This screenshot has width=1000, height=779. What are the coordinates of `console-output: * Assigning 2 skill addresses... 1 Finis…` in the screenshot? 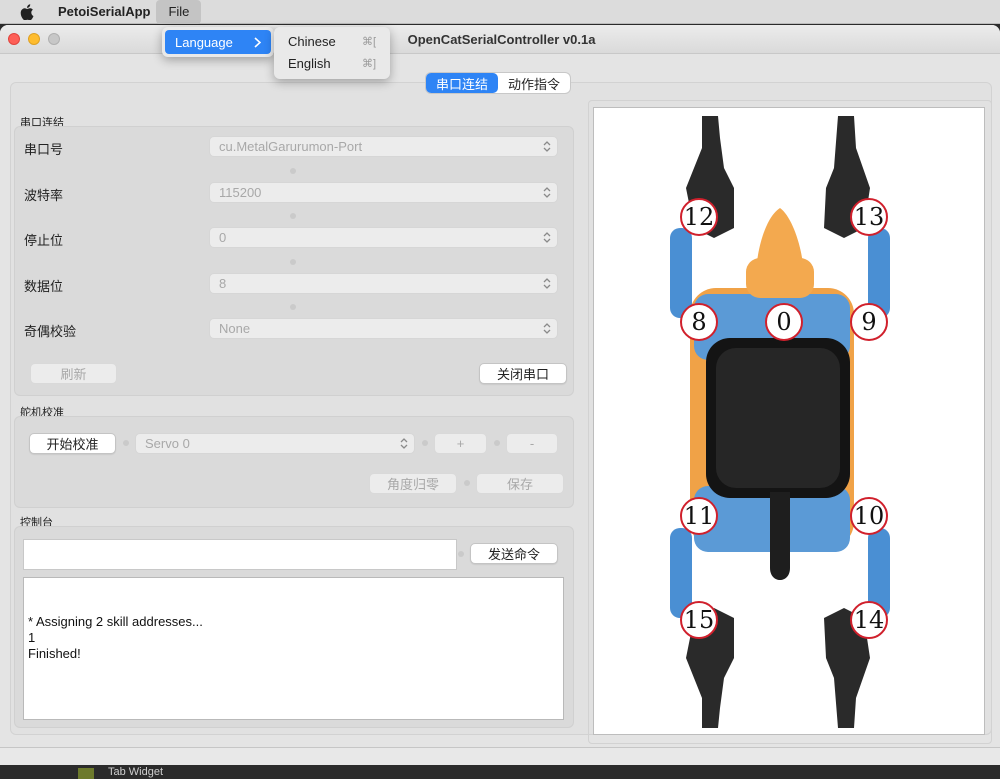 It's located at (293, 648).